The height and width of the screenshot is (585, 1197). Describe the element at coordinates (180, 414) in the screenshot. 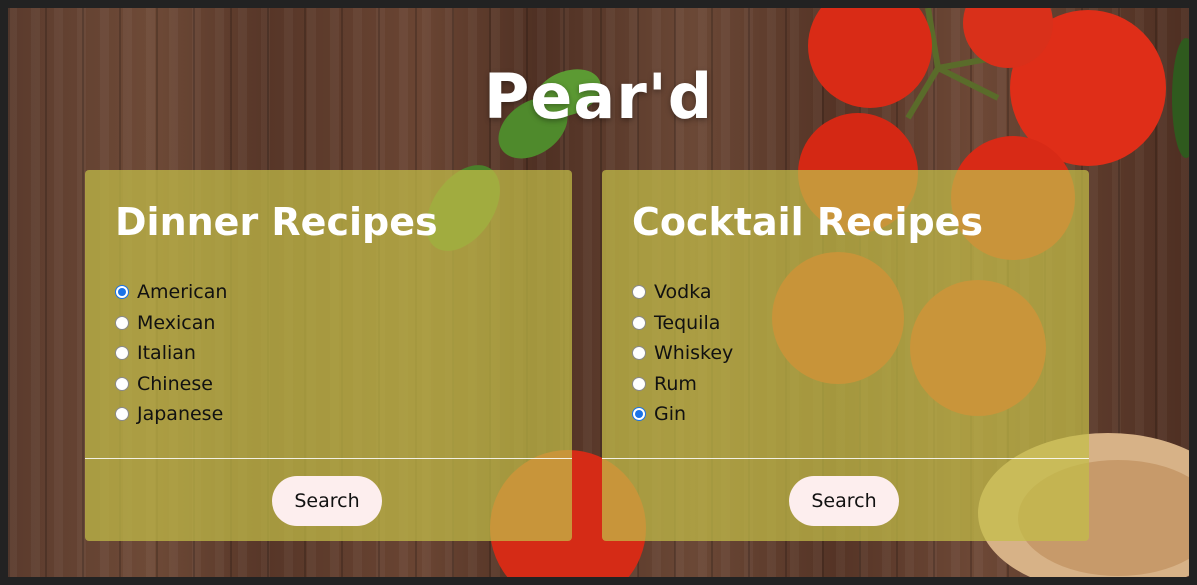

I see `option-label: Japanese` at that location.